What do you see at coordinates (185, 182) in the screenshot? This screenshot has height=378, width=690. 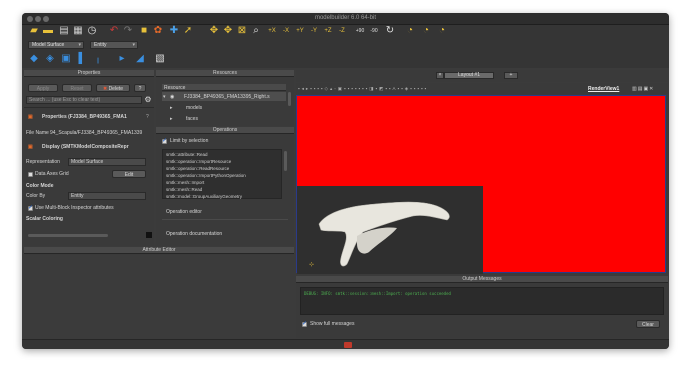 I see `operation-item: smtk::mesh::Import` at bounding box center [185, 182].